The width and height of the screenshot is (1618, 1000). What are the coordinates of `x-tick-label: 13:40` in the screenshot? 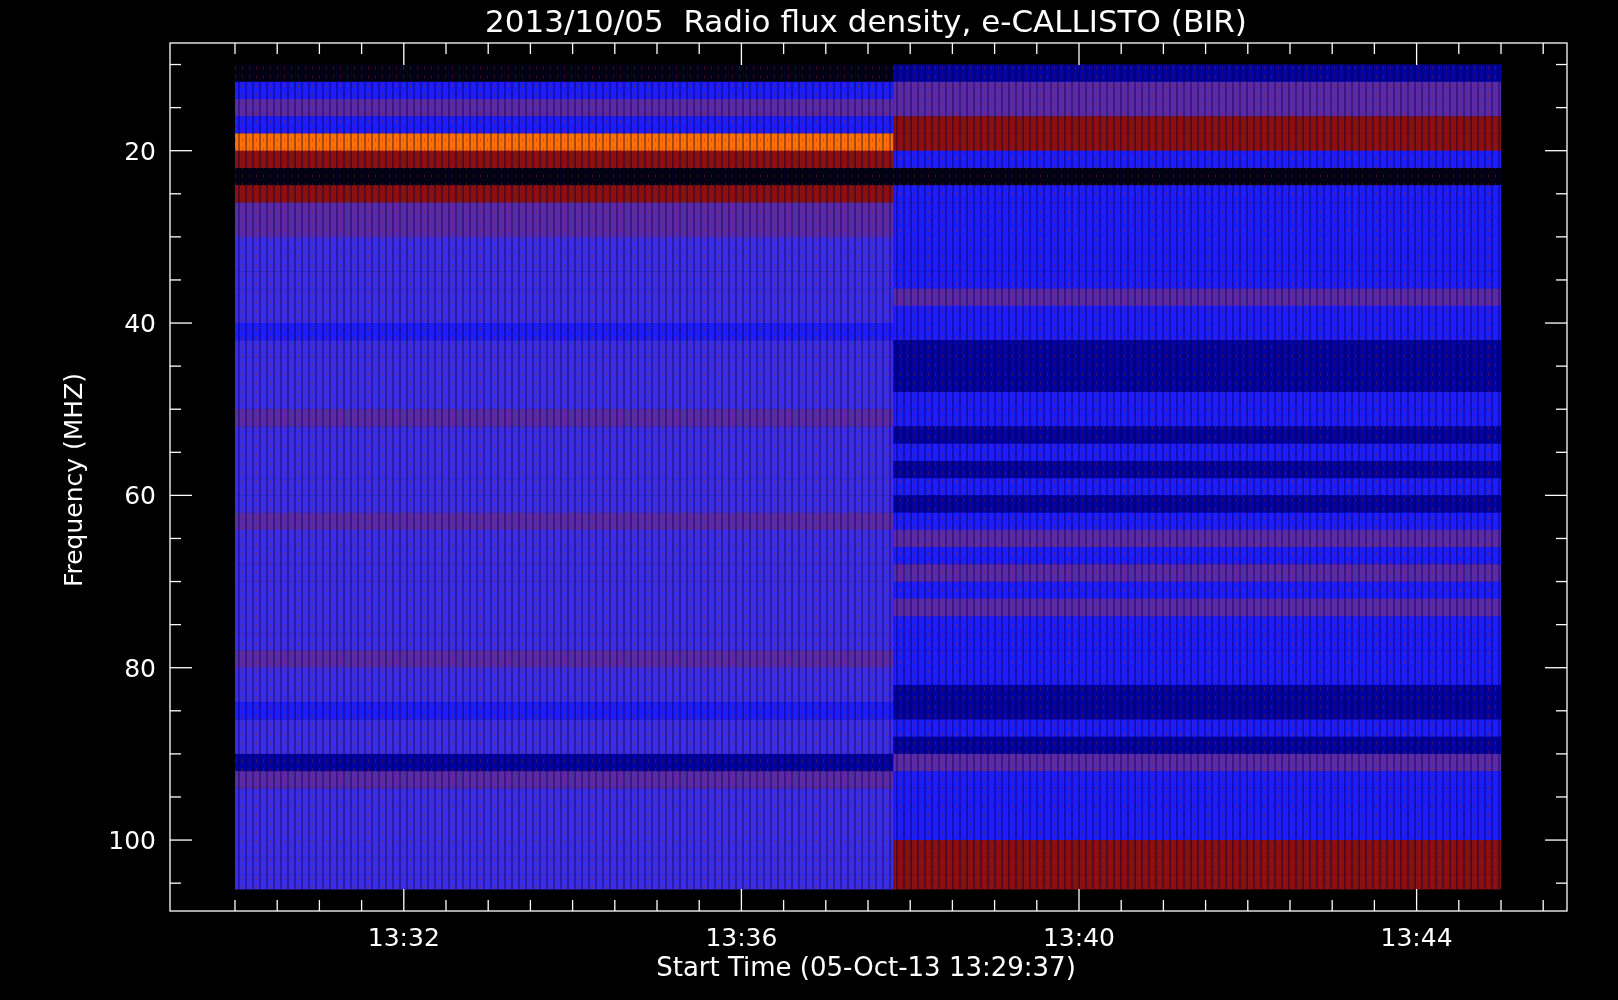 It's located at (1079, 937).